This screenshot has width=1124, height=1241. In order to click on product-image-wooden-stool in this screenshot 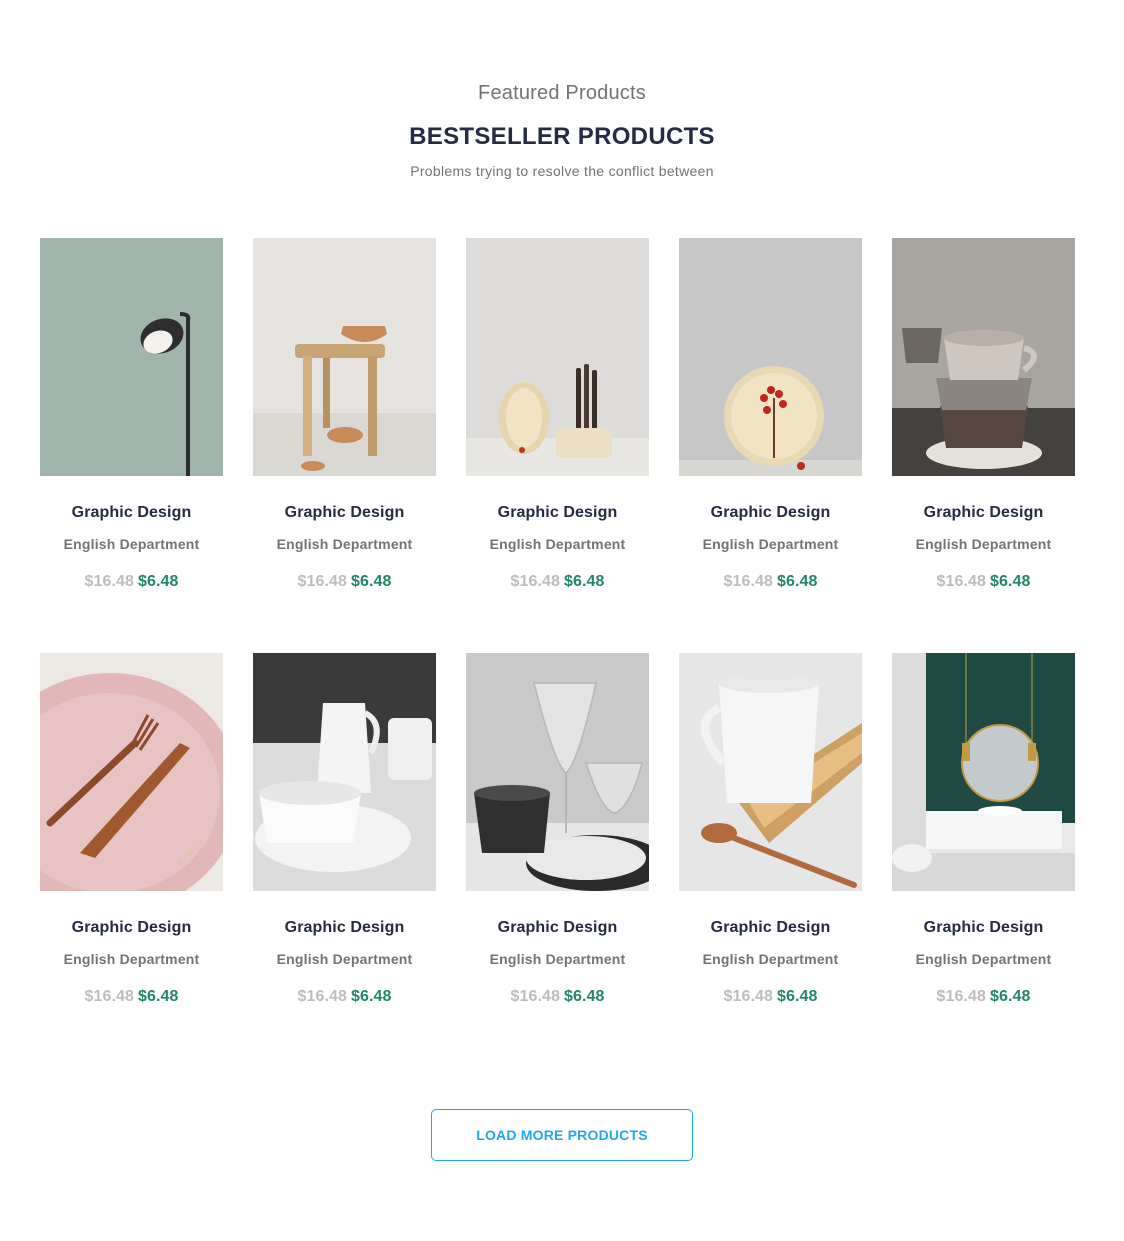, I will do `click(344, 357)`.